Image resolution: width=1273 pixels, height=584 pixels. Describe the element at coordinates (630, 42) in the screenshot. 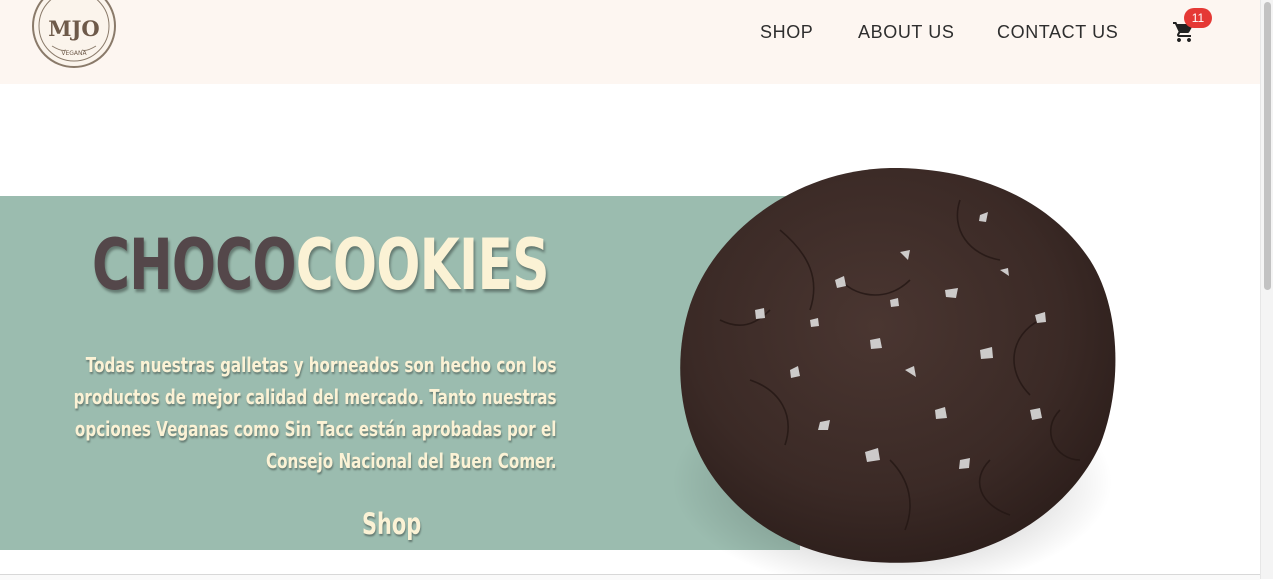

I see `site-header: MJO VEGANA SHOP ABOUT US CONTACT US 11` at that location.